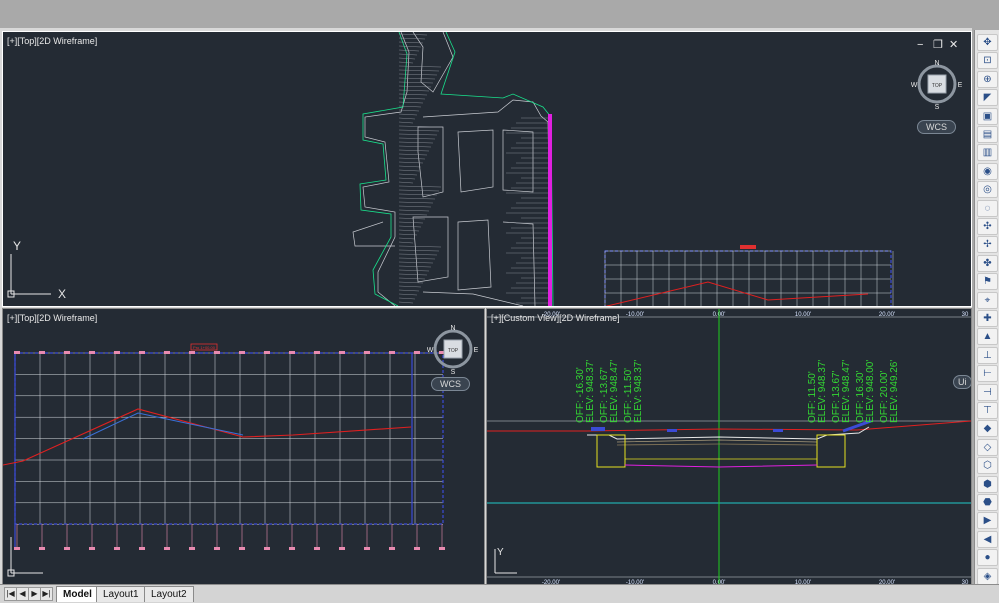 This screenshot has height=603, width=999. I want to click on minimize-icon: −, so click(920, 45).